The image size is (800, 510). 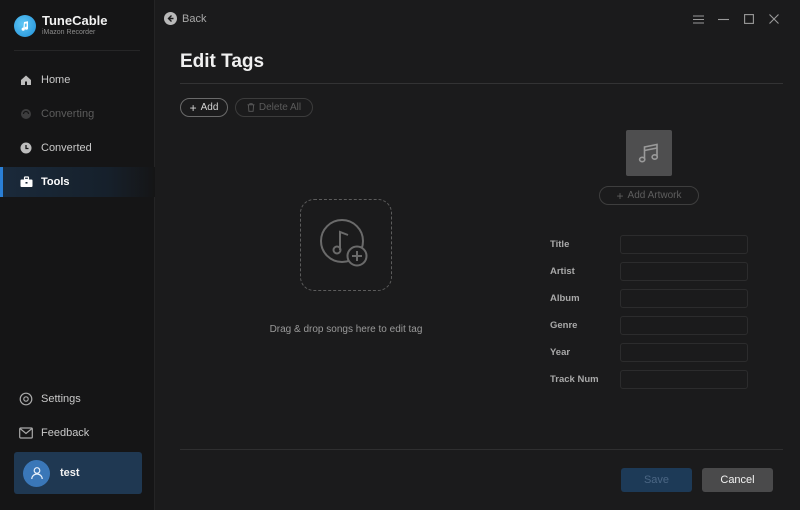 I want to click on menu-icon, so click(x=698, y=19).